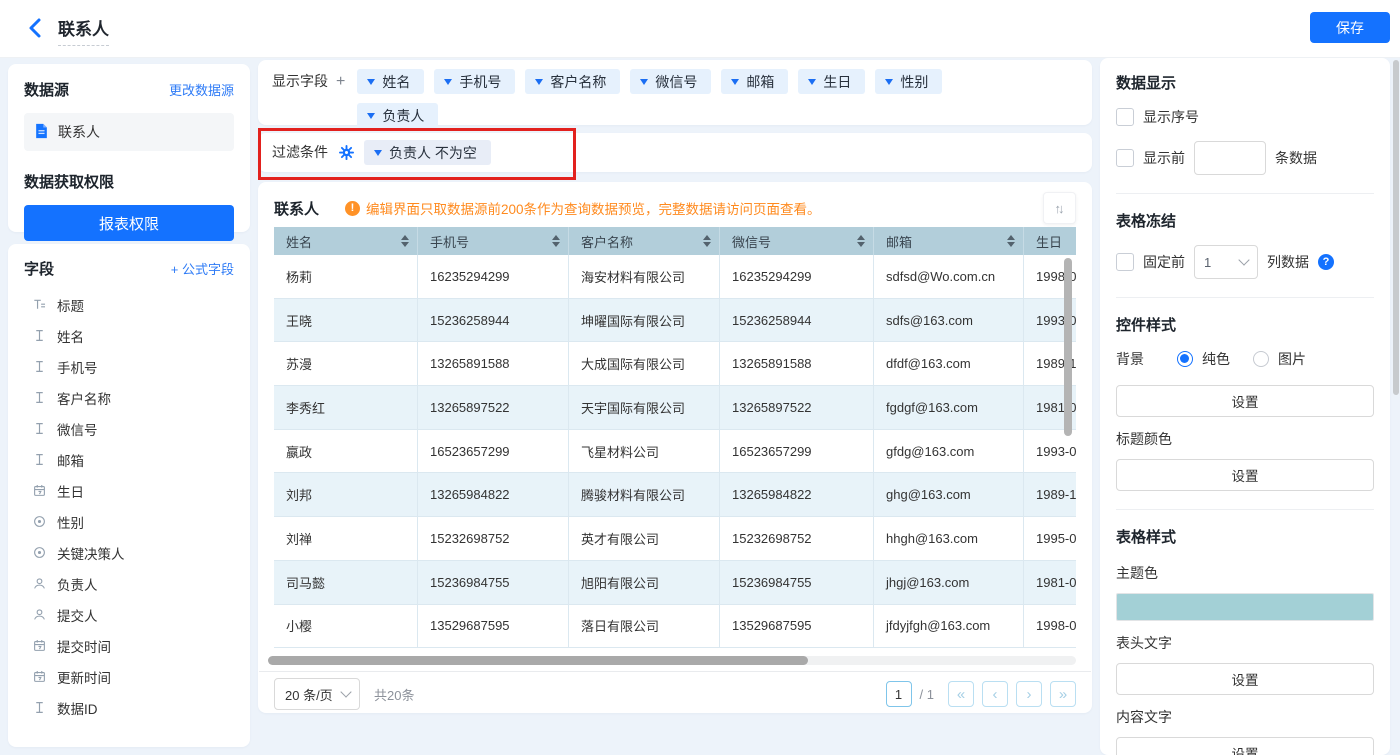 The height and width of the screenshot is (755, 1400). I want to click on sort-order-tool: ↑↓, so click(1059, 208).